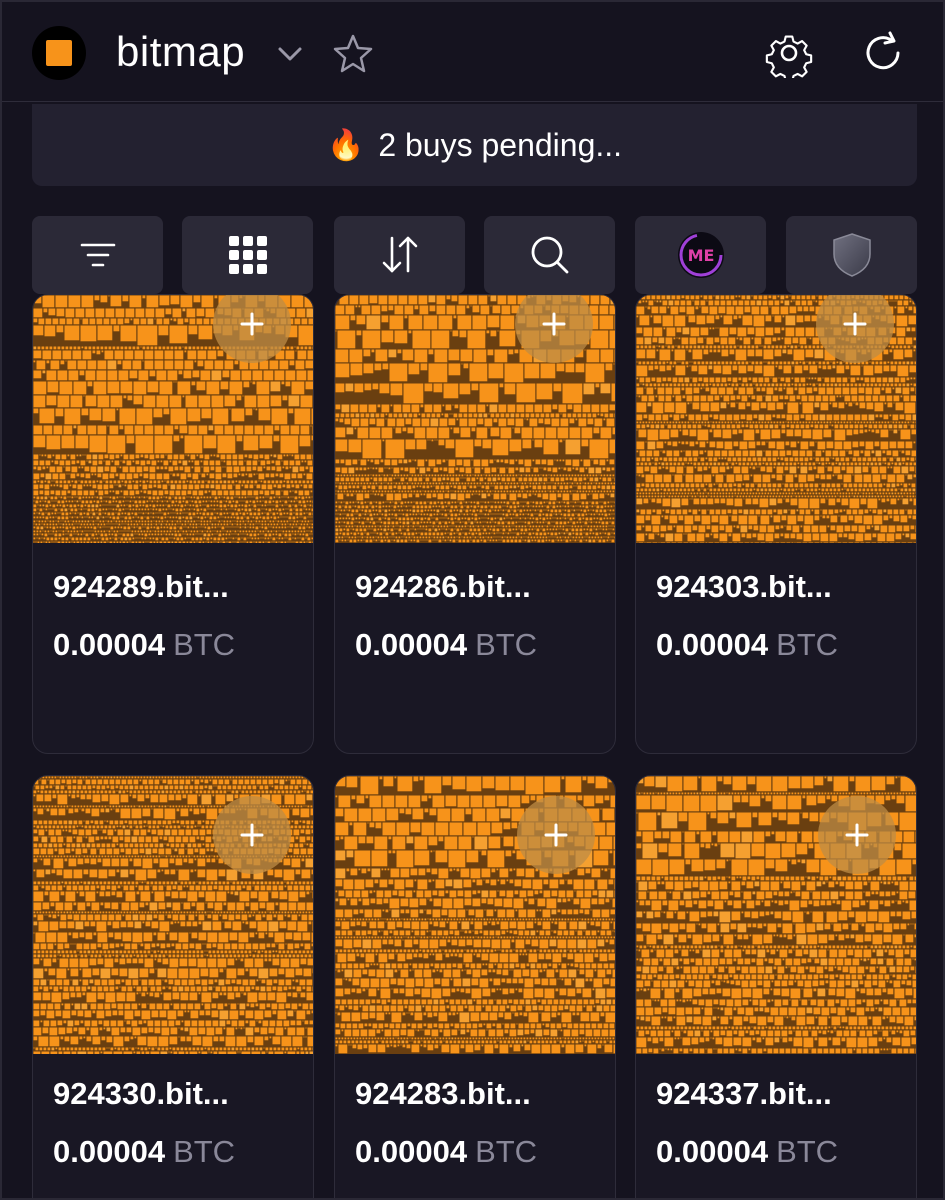  Describe the element at coordinates (180, 52) in the screenshot. I see `collection-title: bitmap` at that location.